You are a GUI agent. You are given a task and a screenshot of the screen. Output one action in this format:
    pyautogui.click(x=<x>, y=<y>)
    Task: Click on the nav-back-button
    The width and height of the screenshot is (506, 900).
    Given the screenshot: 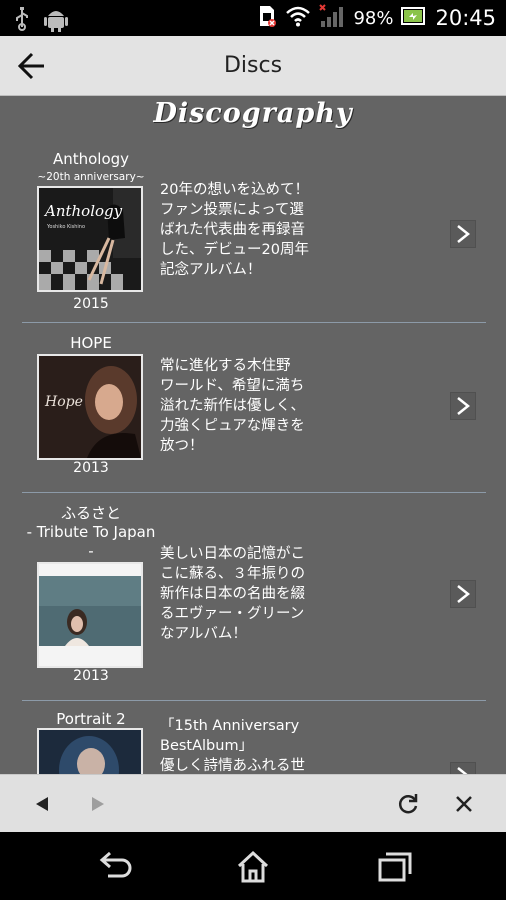 What is the action you would take?
    pyautogui.click(x=114, y=867)
    